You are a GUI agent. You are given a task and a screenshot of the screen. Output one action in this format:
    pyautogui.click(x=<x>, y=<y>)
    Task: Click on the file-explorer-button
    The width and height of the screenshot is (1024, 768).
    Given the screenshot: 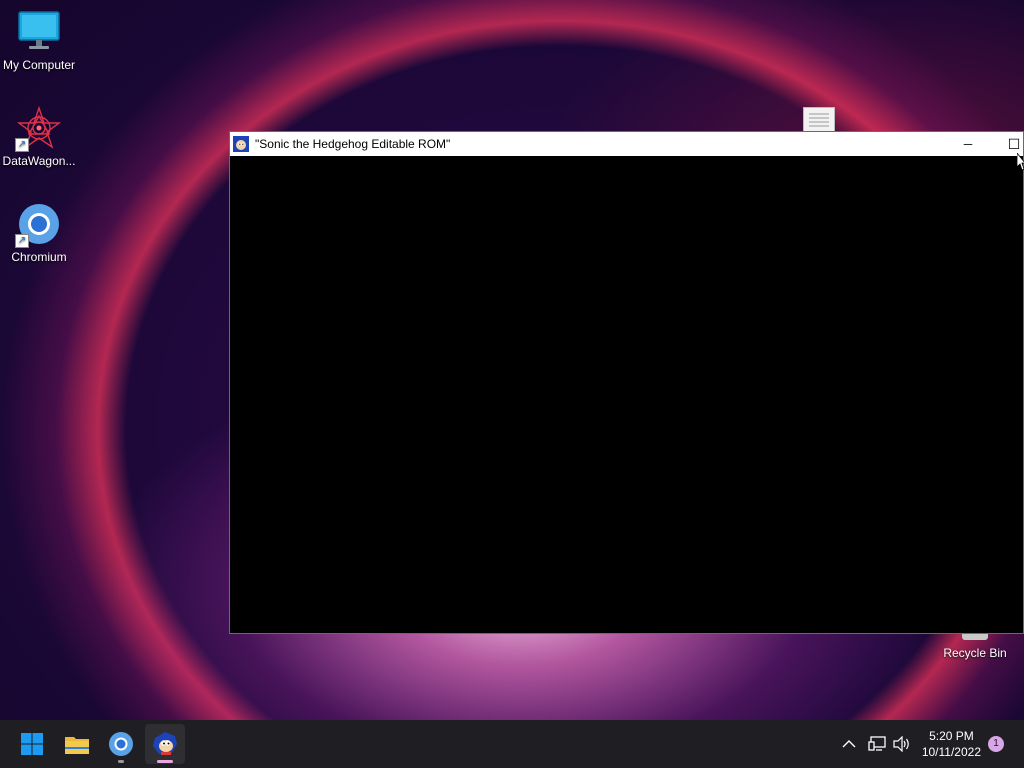 What is the action you would take?
    pyautogui.click(x=77, y=744)
    